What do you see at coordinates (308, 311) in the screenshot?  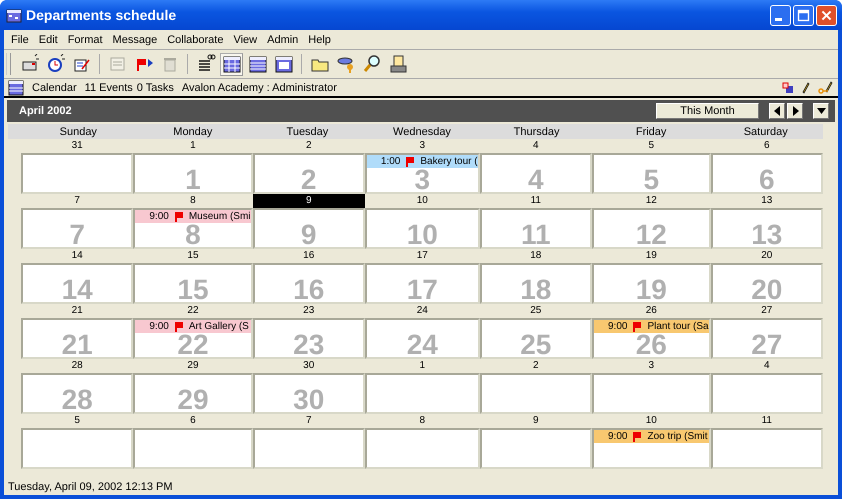 I see `day-number: 23` at bounding box center [308, 311].